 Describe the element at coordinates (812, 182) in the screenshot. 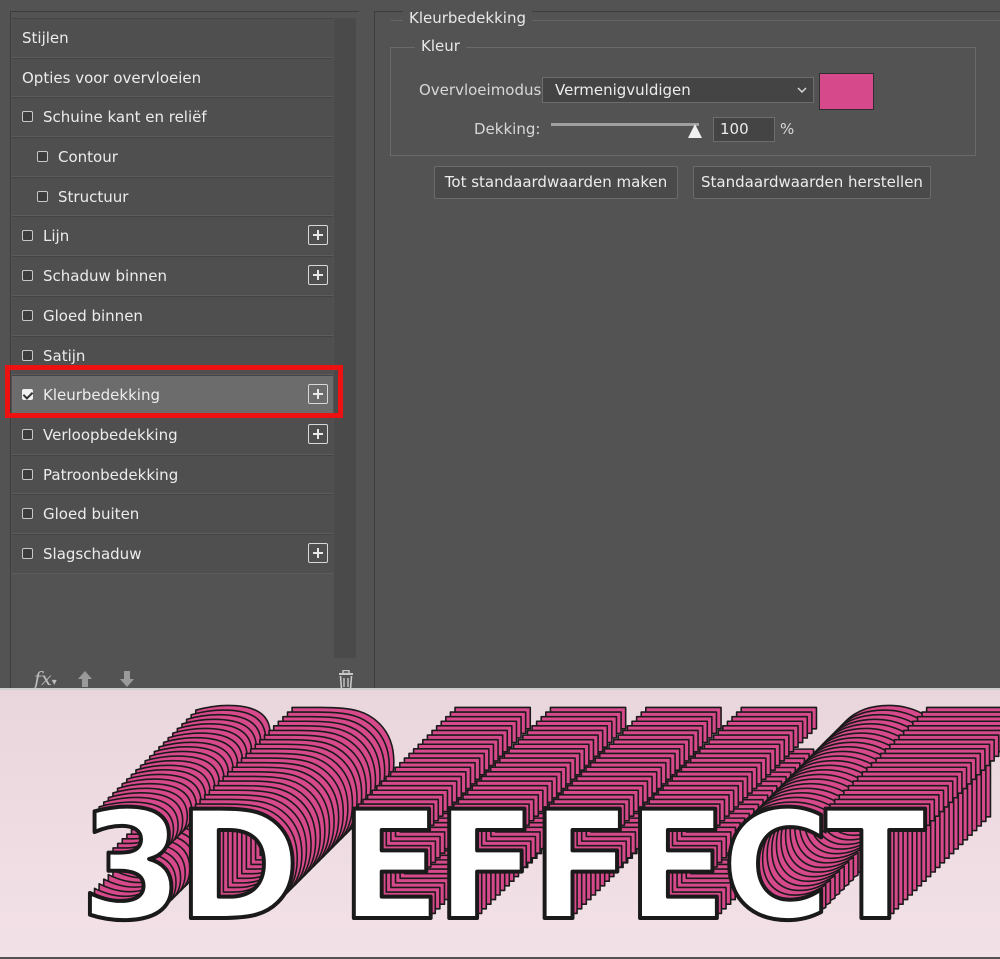

I see `reset-default-button: Standaardwaarden herstellen` at that location.